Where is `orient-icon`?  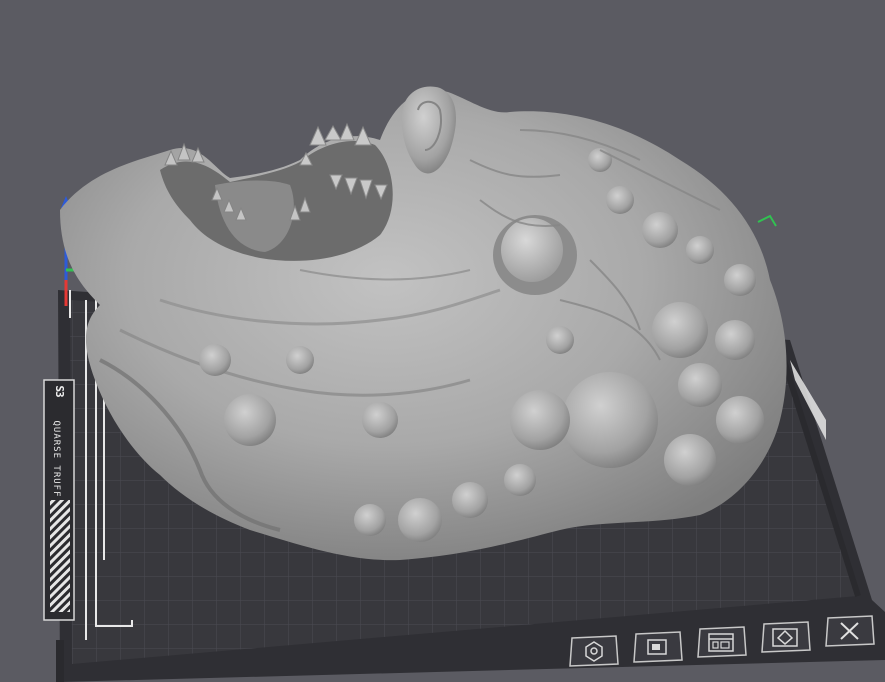 orient-icon is located at coordinates (594, 651).